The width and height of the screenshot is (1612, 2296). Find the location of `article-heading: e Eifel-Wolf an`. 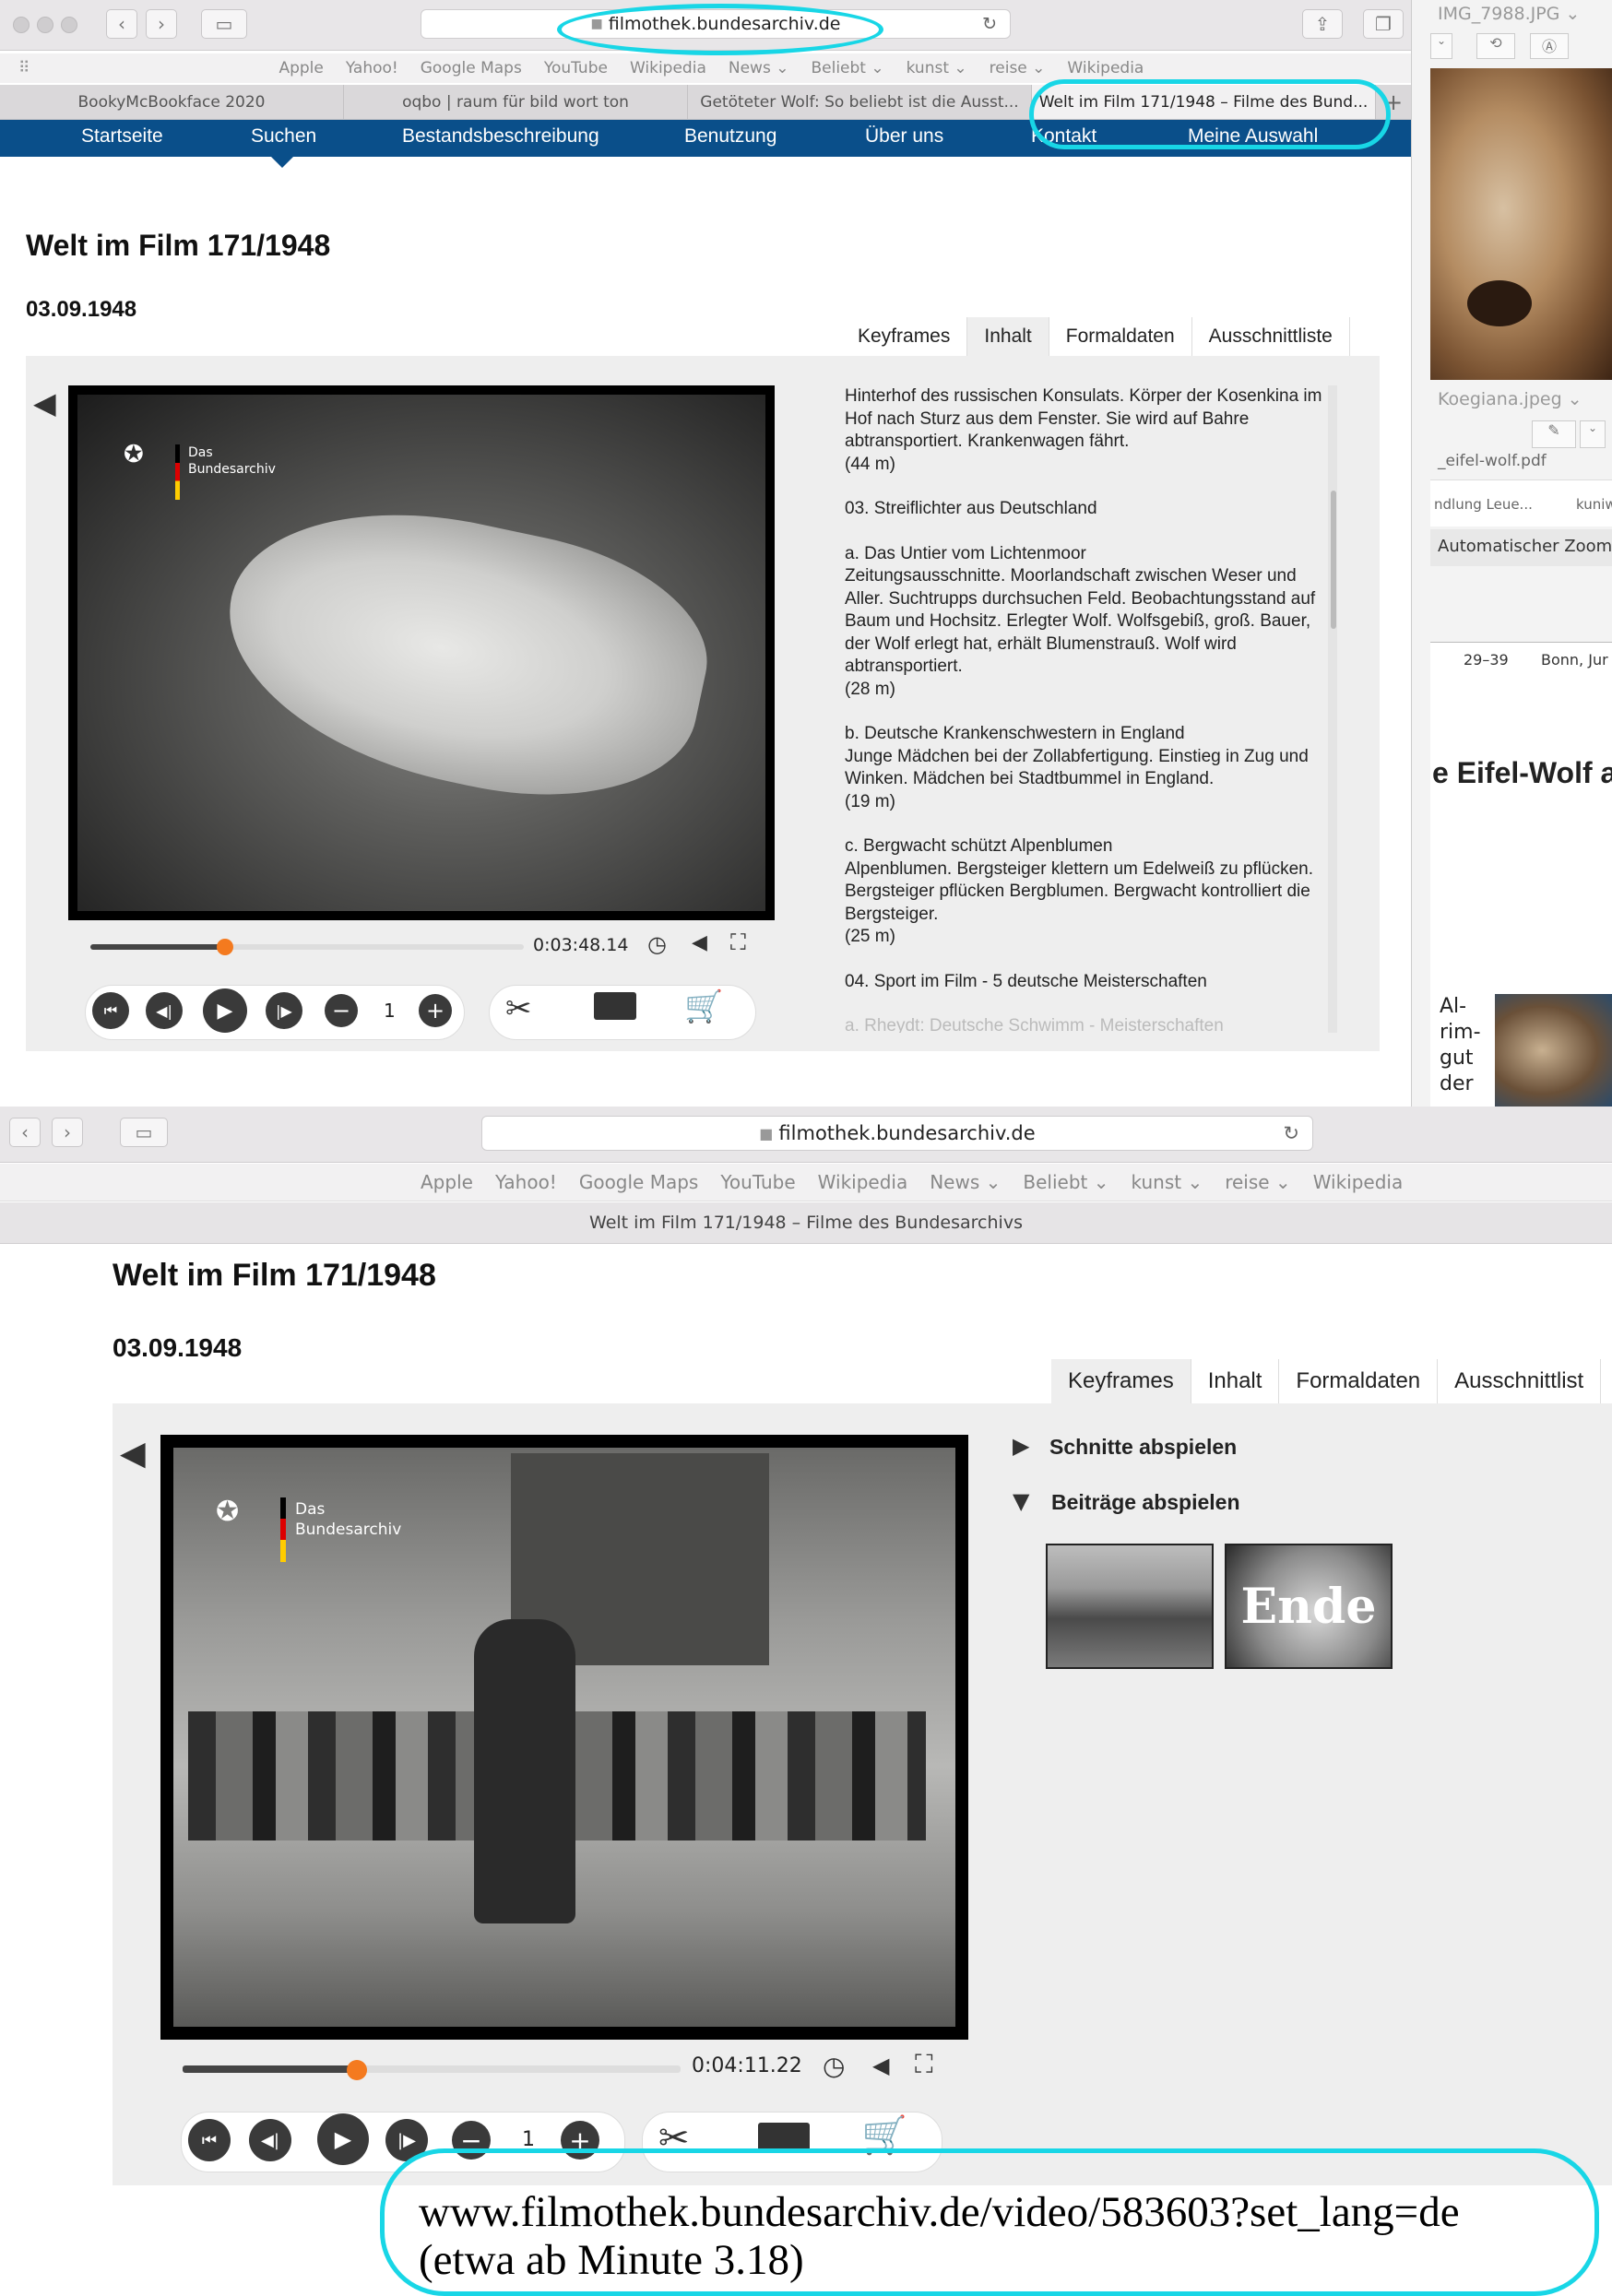

article-heading: e Eifel-Wolf an is located at coordinates (1522, 772).